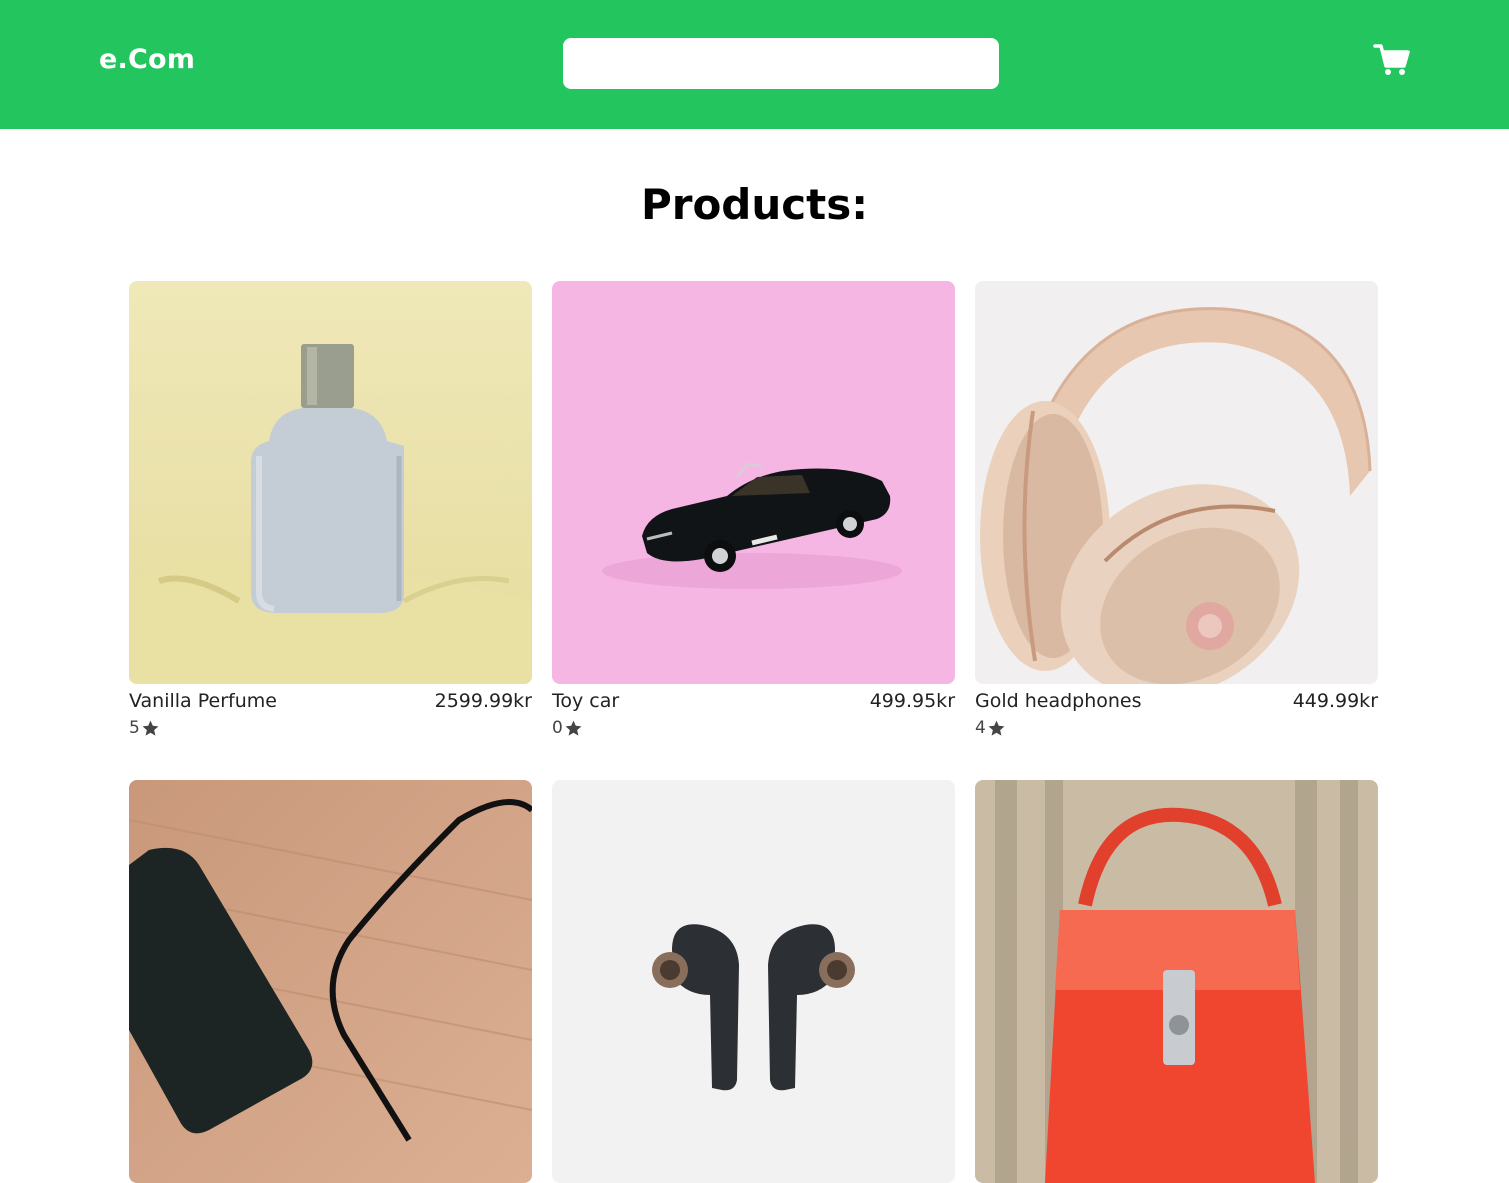  Describe the element at coordinates (1392, 60) in the screenshot. I see `shopping-cart-icon` at that location.